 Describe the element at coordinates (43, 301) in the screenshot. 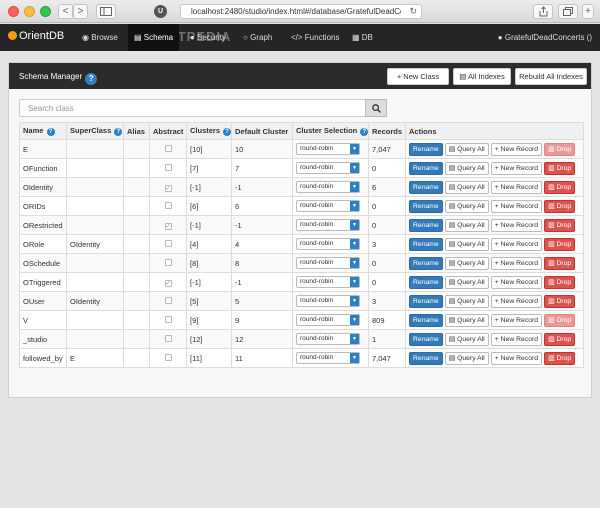

I see `class-name: OUser` at that location.